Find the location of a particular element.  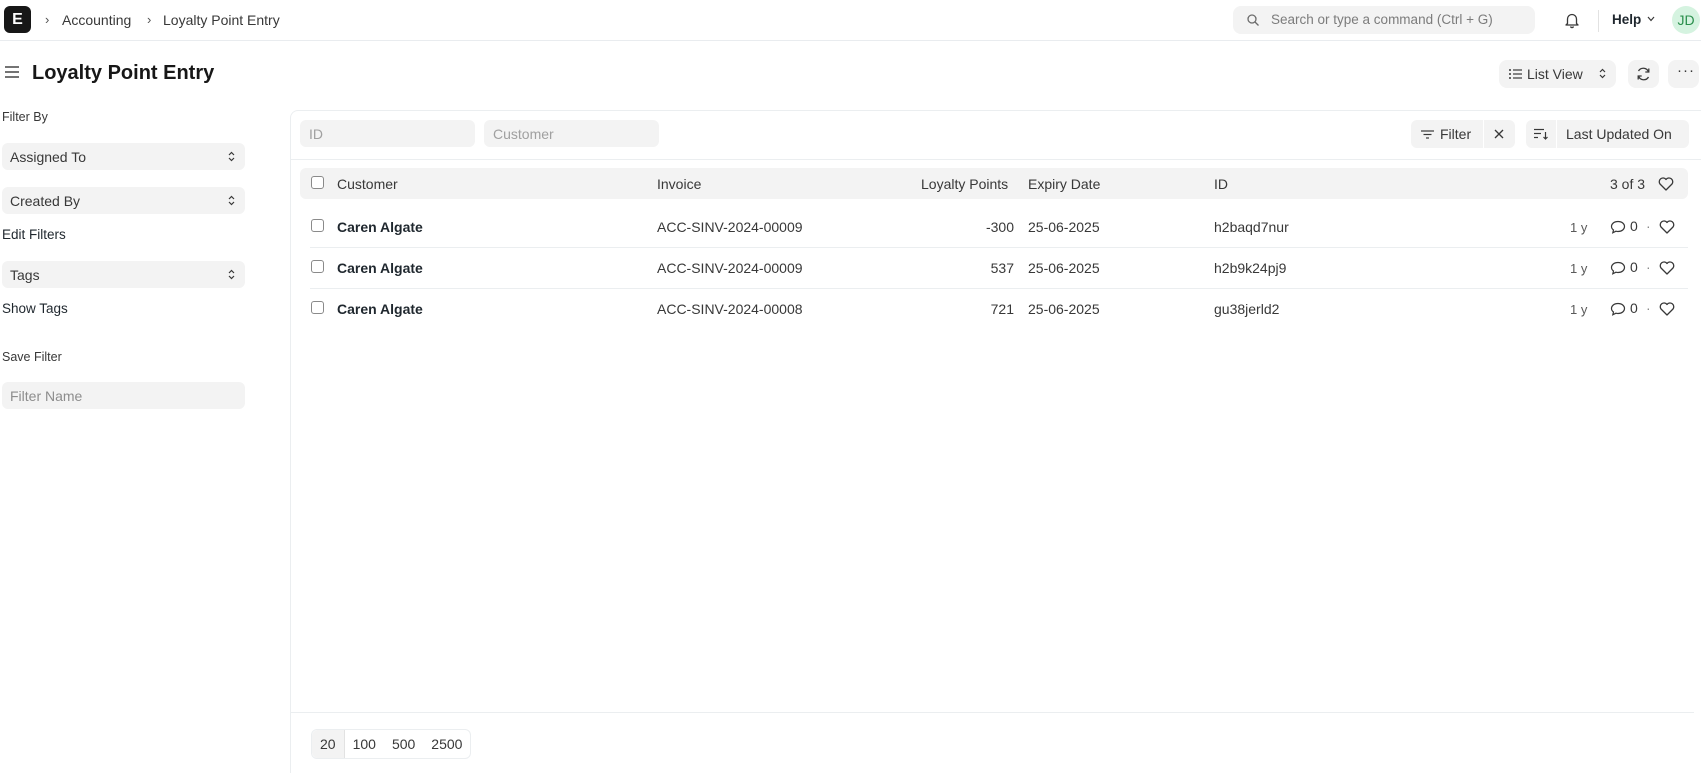

help-menu: Help is located at coordinates (1626, 19).